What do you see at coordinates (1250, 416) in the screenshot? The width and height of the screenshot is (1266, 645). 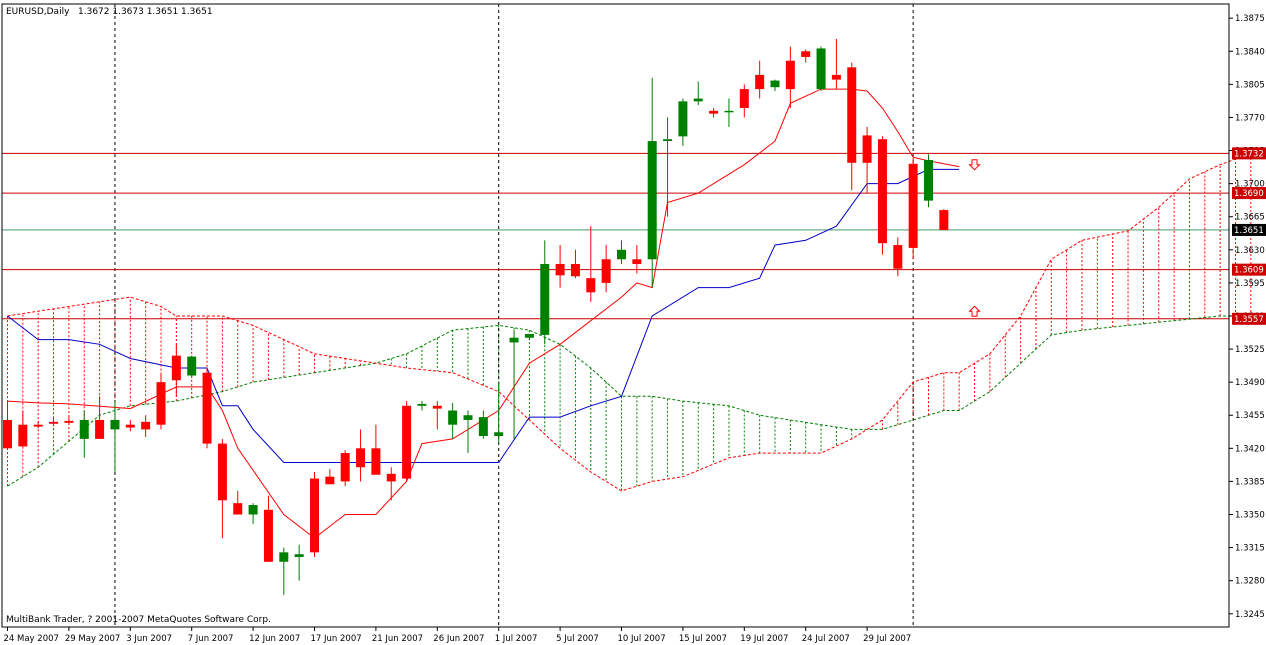 I see `y-tick-label: 1.3455` at bounding box center [1250, 416].